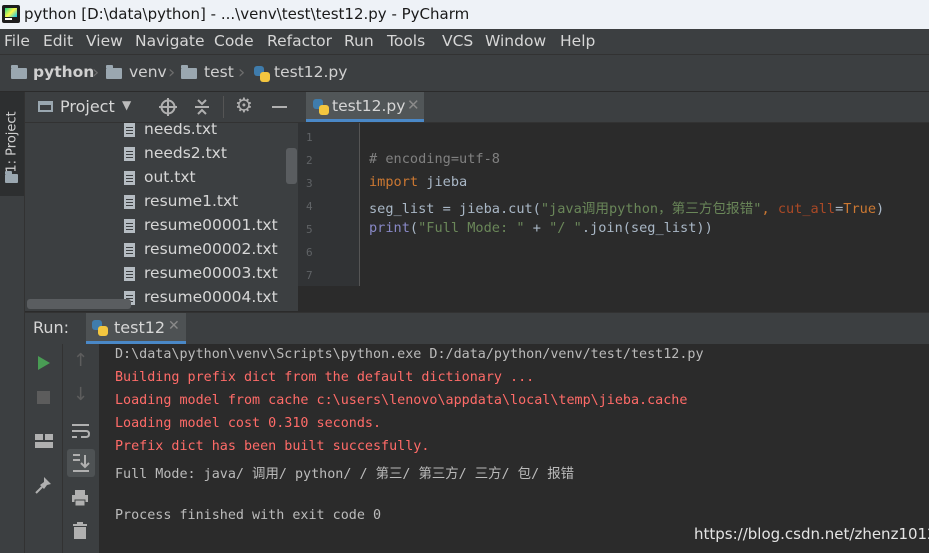  I want to click on python-icon, so click(100, 328).